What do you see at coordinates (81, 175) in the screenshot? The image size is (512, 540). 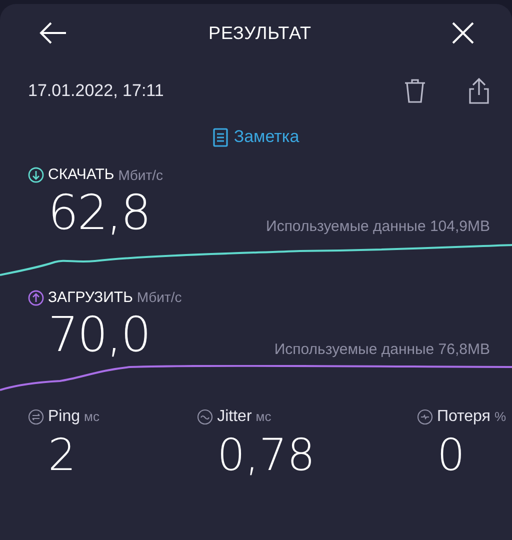 I see `metric-label: СКАЧАТЬ` at bounding box center [81, 175].